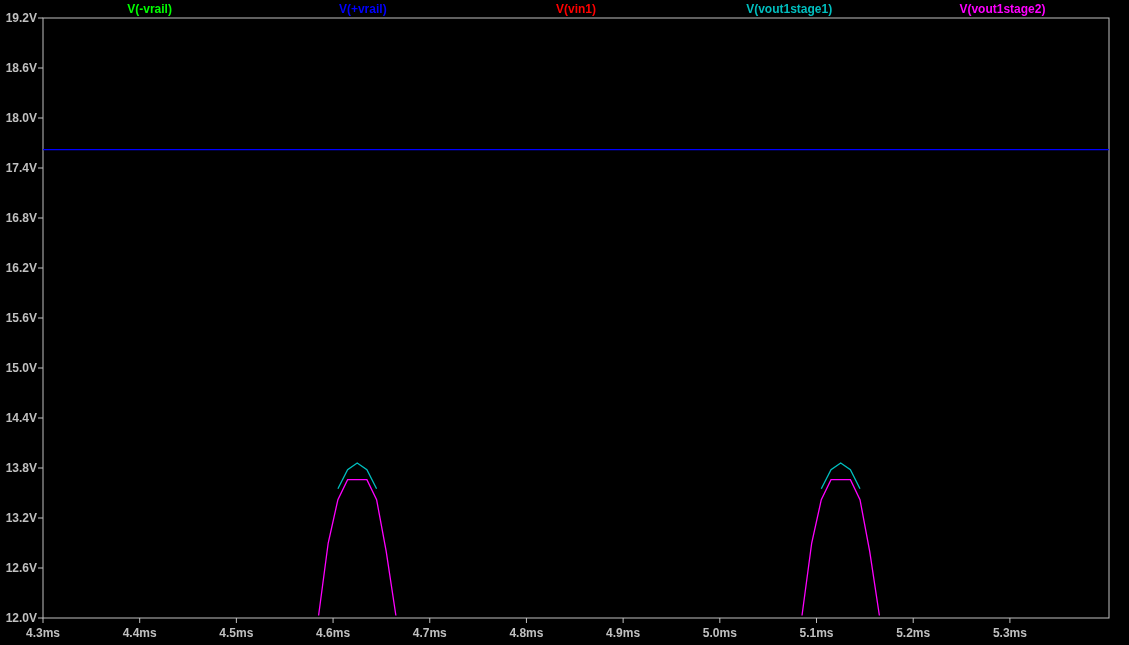 The width and height of the screenshot is (1129, 645). Describe the element at coordinates (21, 268) in the screenshot. I see `axis-tick-label: 16.2V` at that location.